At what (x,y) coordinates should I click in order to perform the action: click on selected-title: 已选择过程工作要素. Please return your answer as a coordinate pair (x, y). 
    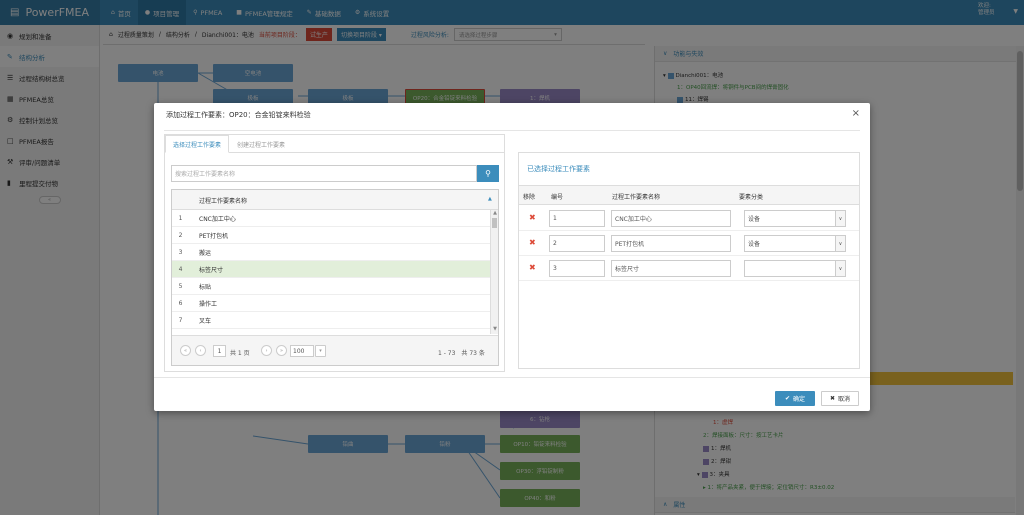
    Looking at the image, I should click on (558, 169).